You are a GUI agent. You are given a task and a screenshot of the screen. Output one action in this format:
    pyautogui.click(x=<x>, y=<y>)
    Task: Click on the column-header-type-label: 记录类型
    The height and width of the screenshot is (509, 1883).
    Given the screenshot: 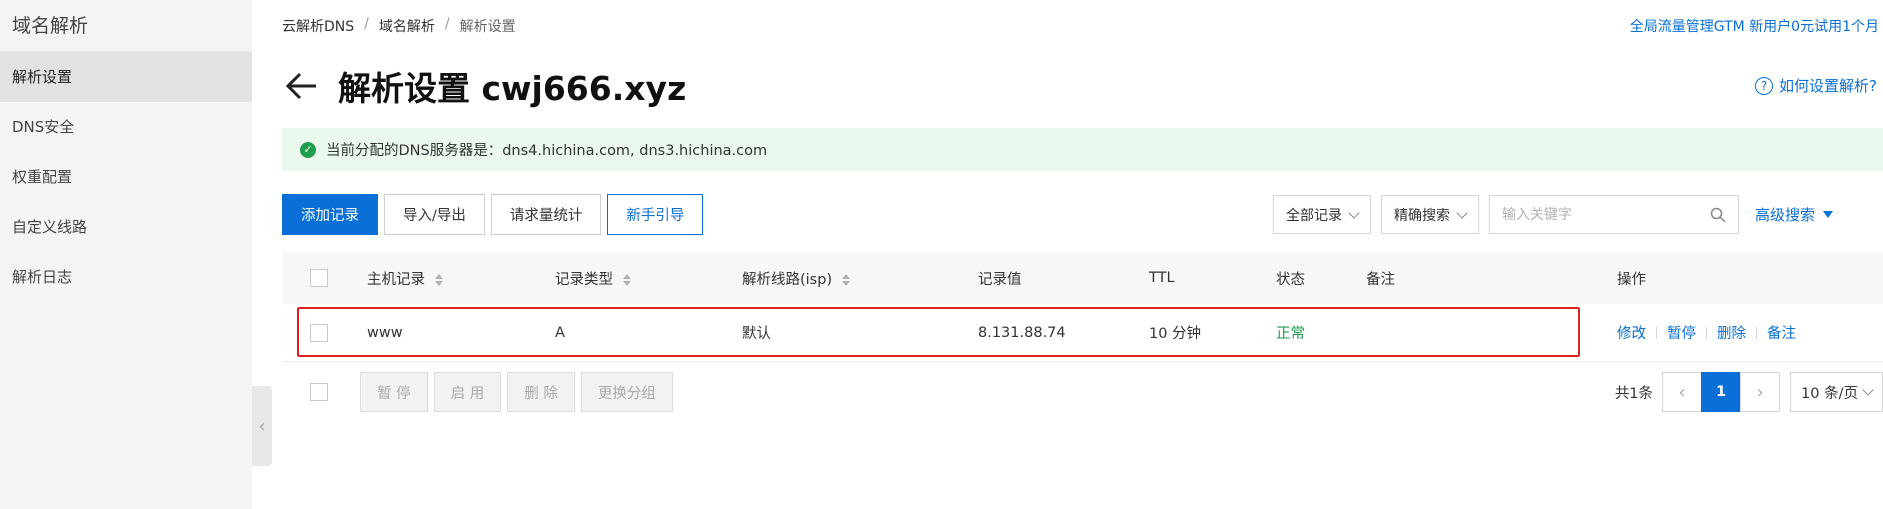 What is the action you would take?
    pyautogui.click(x=584, y=279)
    